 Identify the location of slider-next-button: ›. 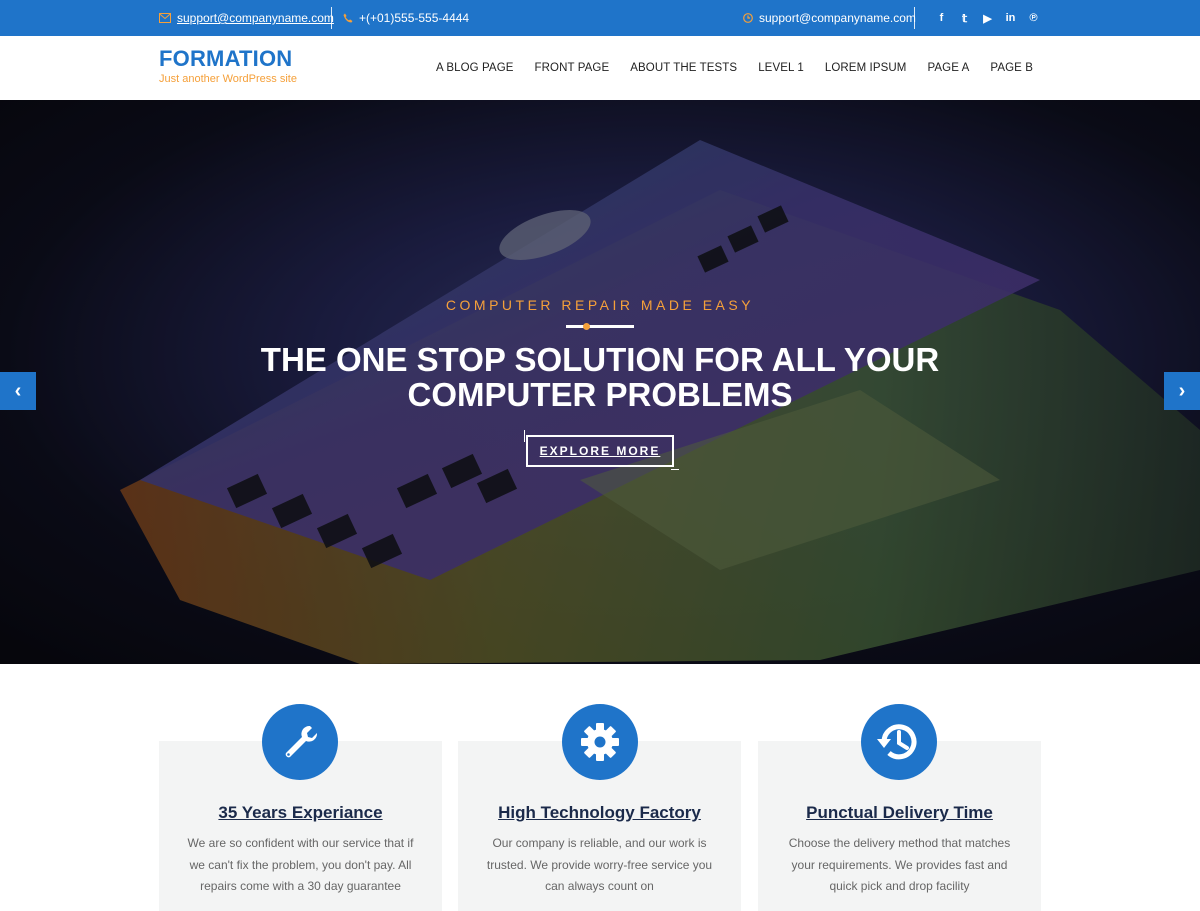
(1182, 391).